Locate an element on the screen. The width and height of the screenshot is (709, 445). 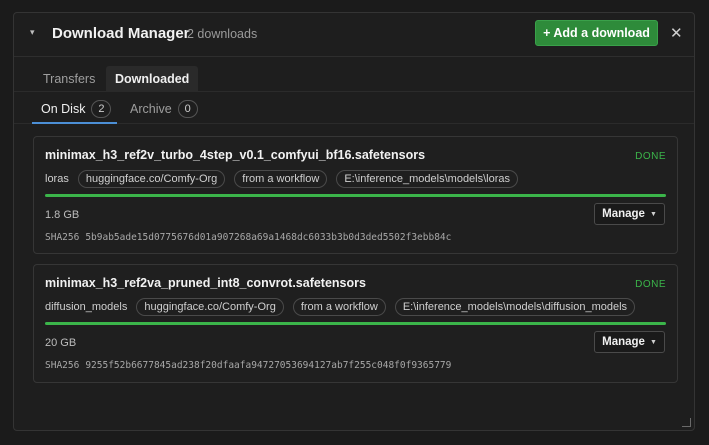
main-tabs: Transfers Downloaded is located at coordinates (354, 74).